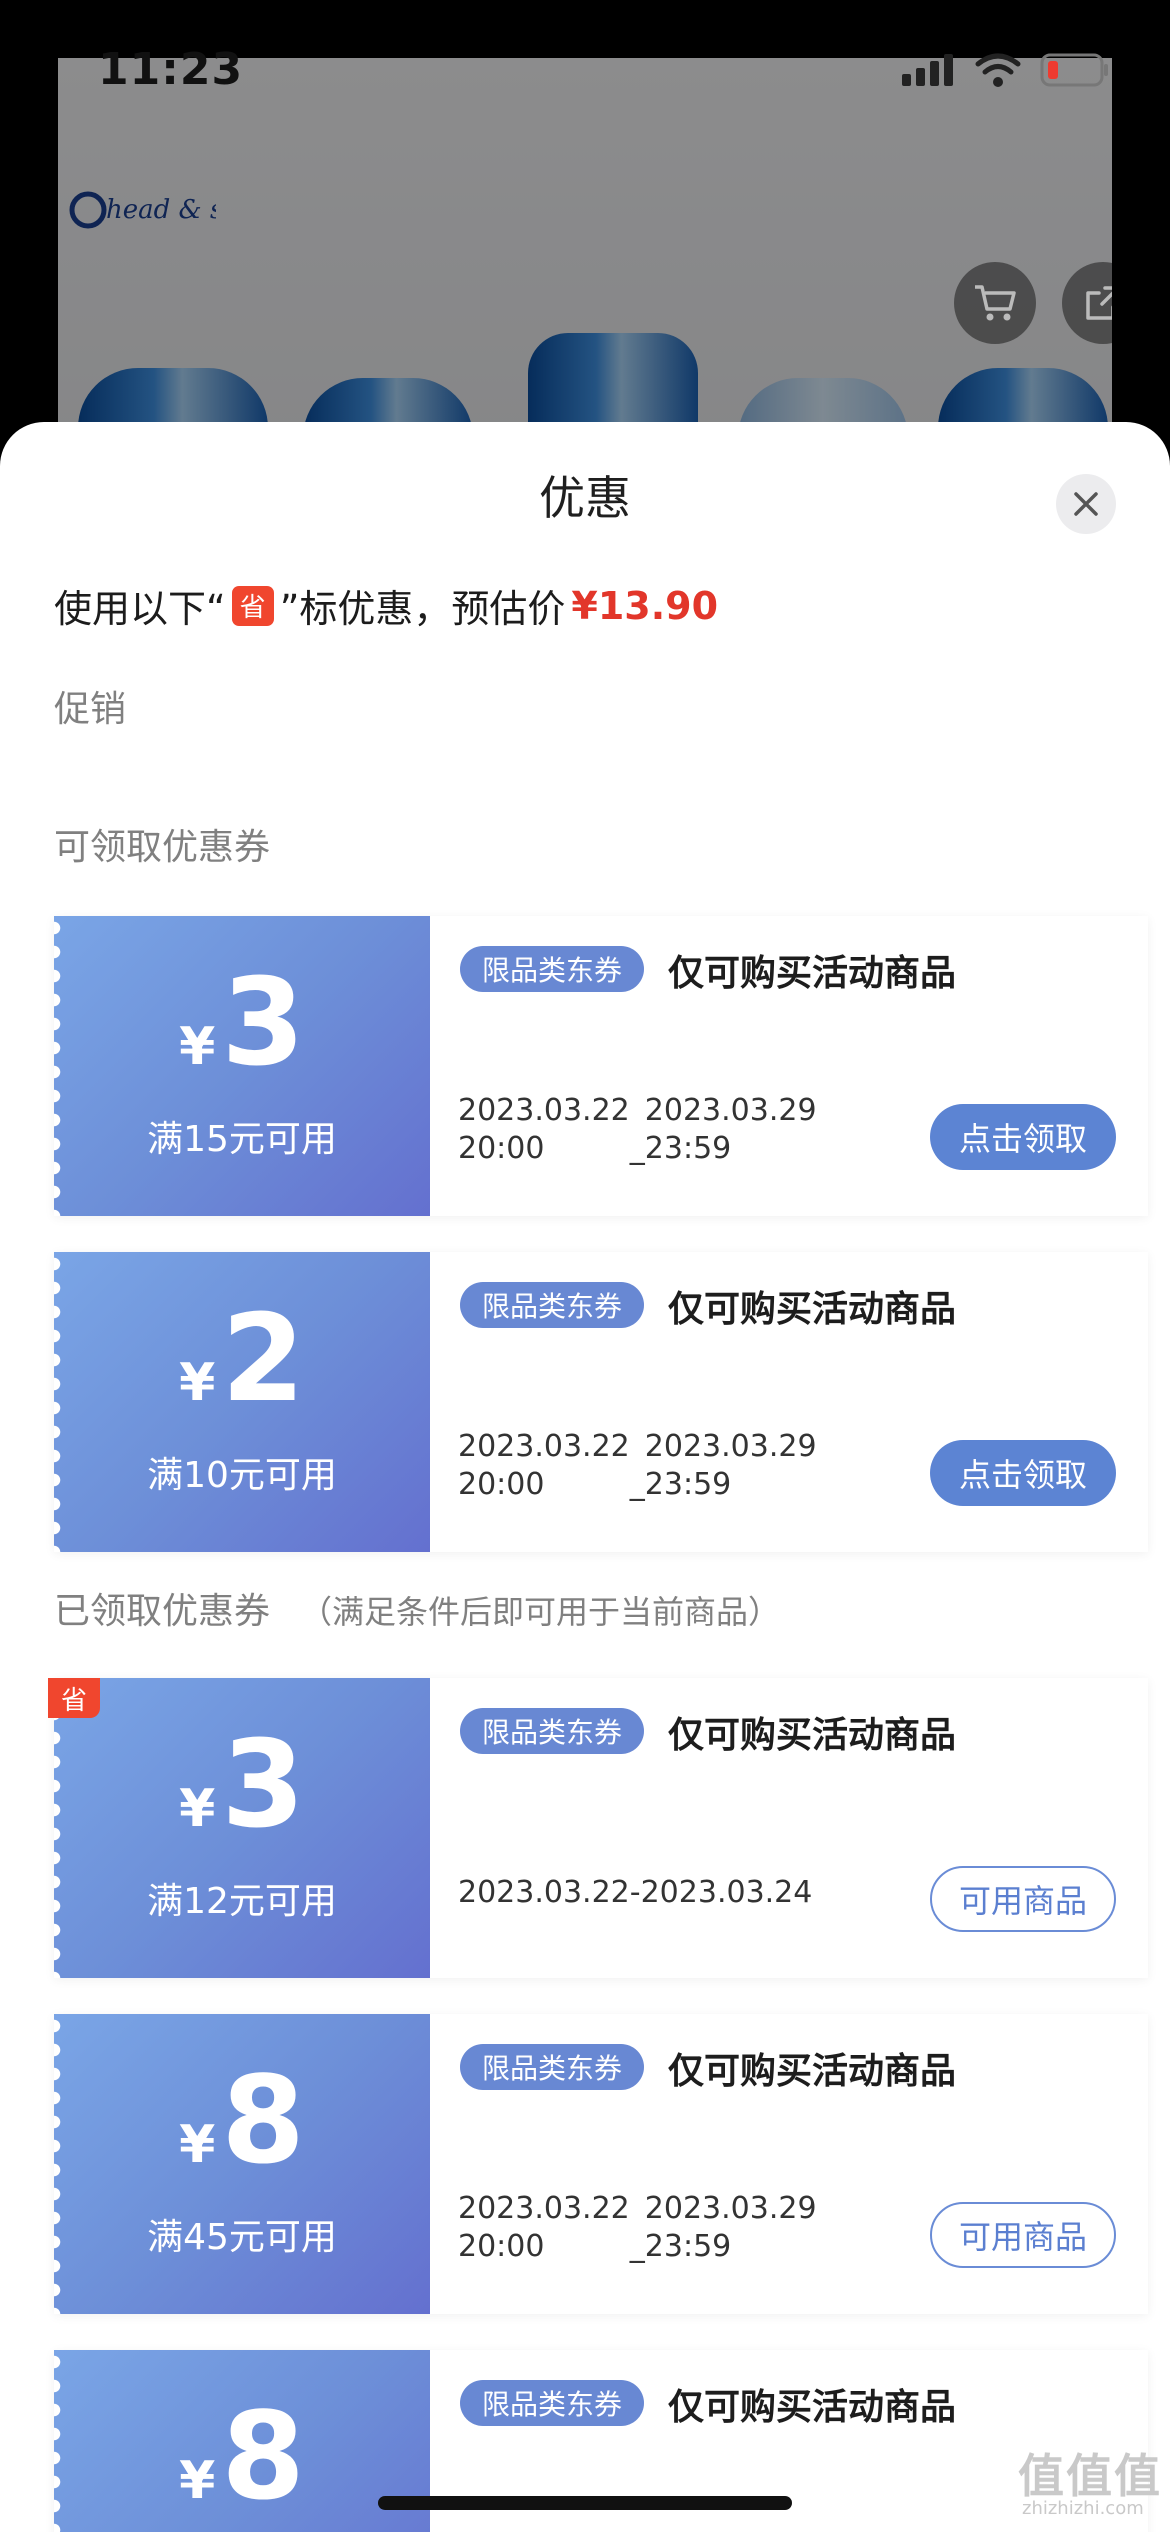 This screenshot has width=1170, height=2532. I want to click on section-claimed-title: 已领取优惠券, so click(162, 1611).